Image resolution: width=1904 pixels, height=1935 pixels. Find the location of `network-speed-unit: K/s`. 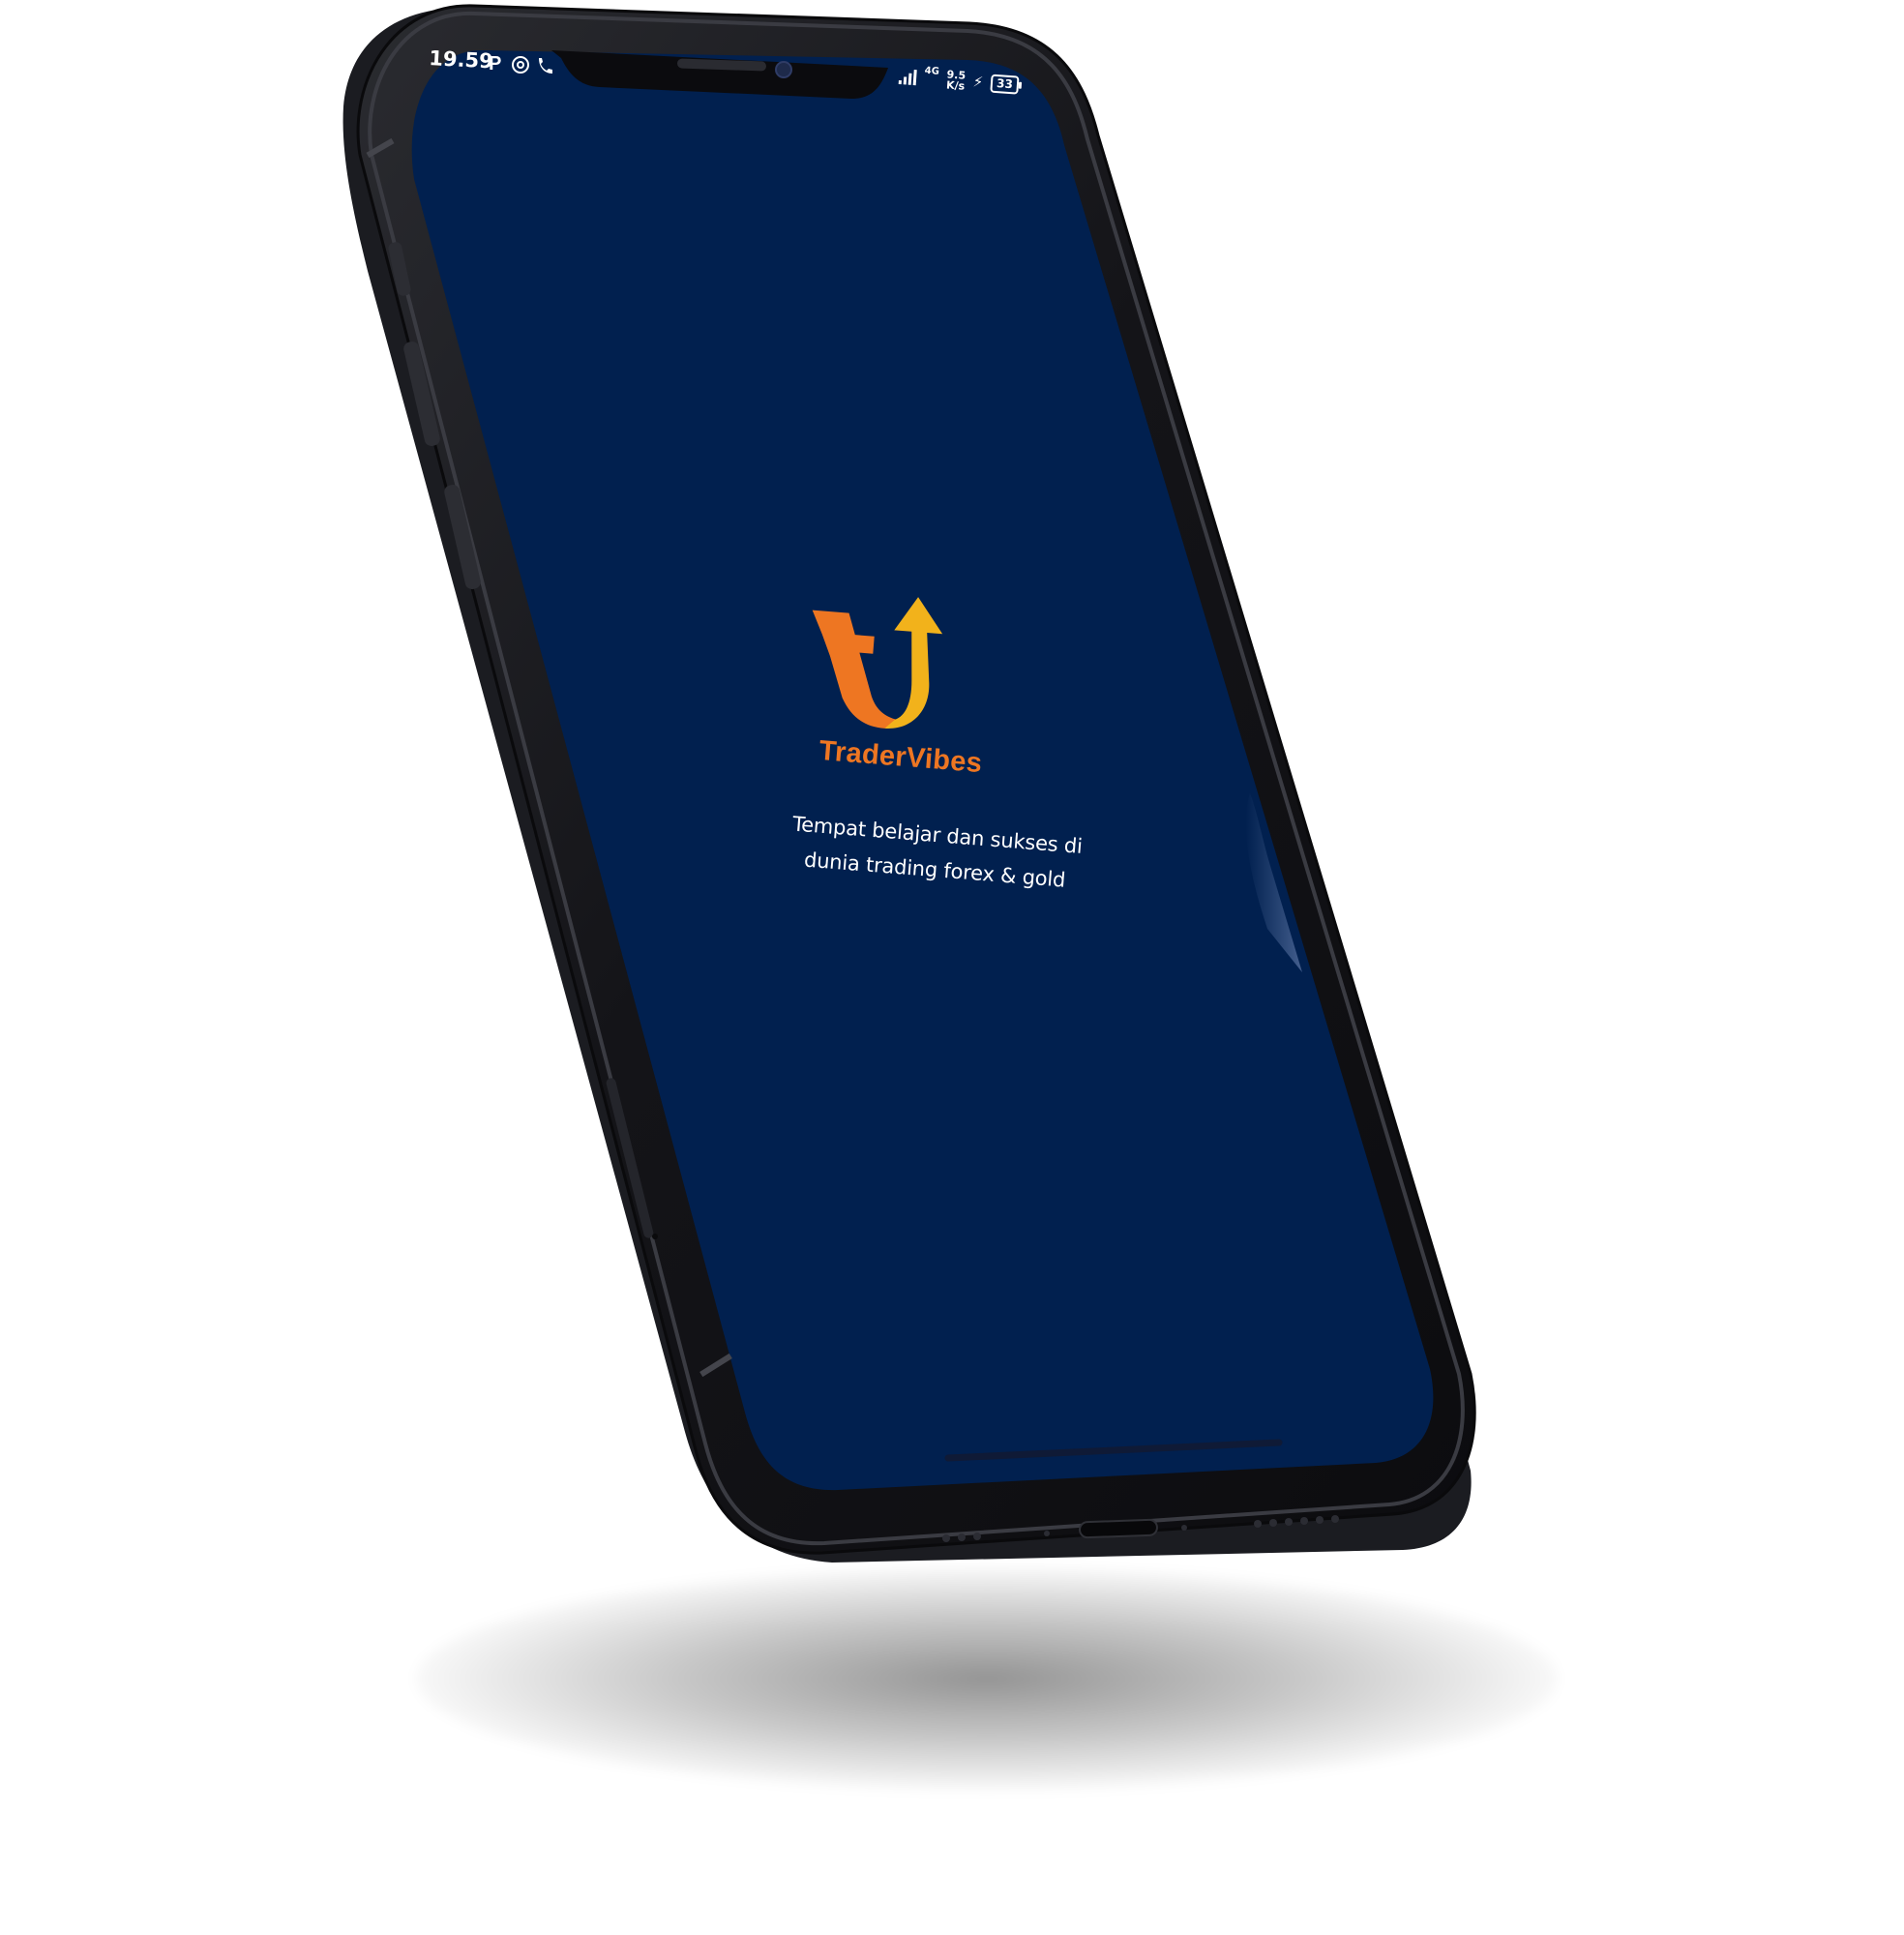

network-speed-unit: K/s is located at coordinates (956, 85).